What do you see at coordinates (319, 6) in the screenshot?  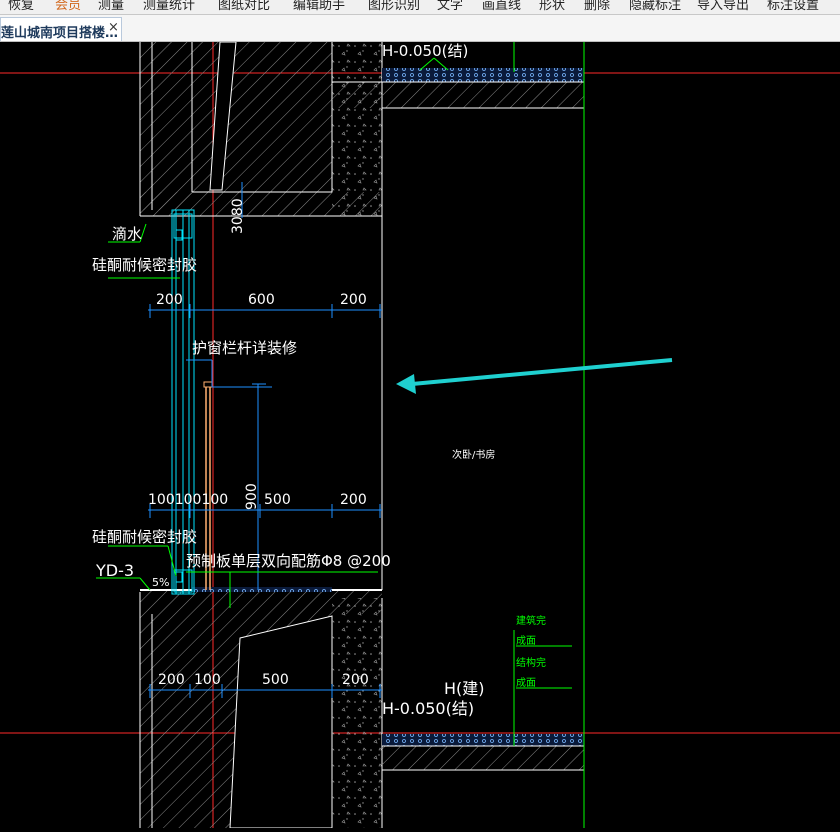 I see `menu-item-edit-helper: 编辑助手` at bounding box center [319, 6].